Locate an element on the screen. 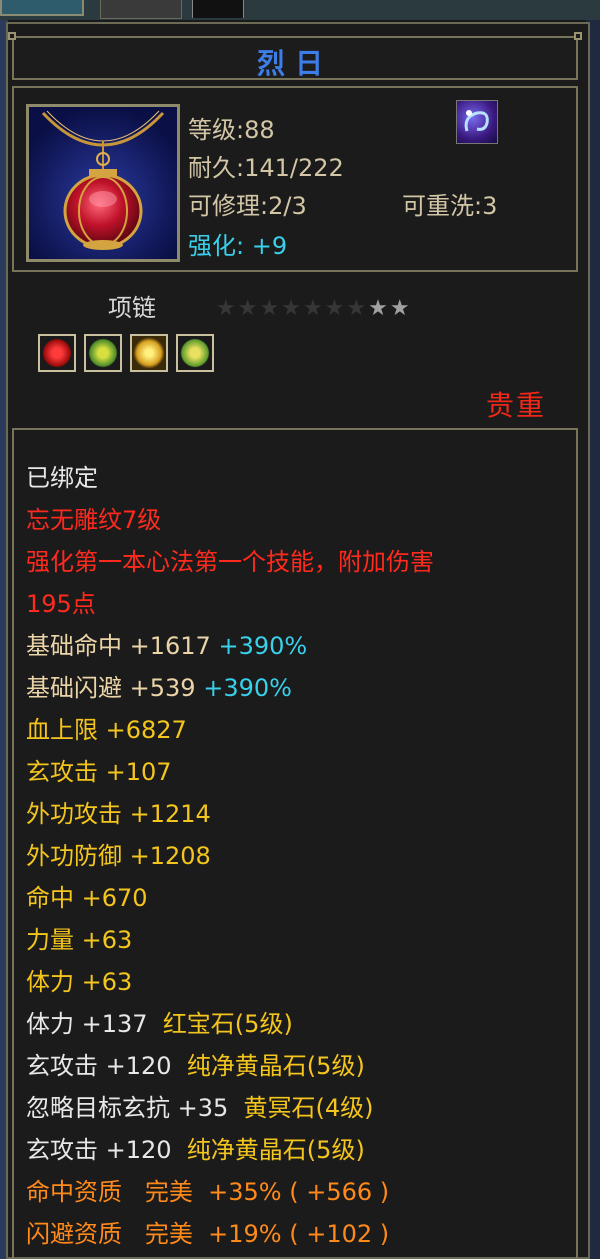 Image resolution: width=600 pixels, height=1259 pixels. enhance-label: 强化: is located at coordinates (216, 246).